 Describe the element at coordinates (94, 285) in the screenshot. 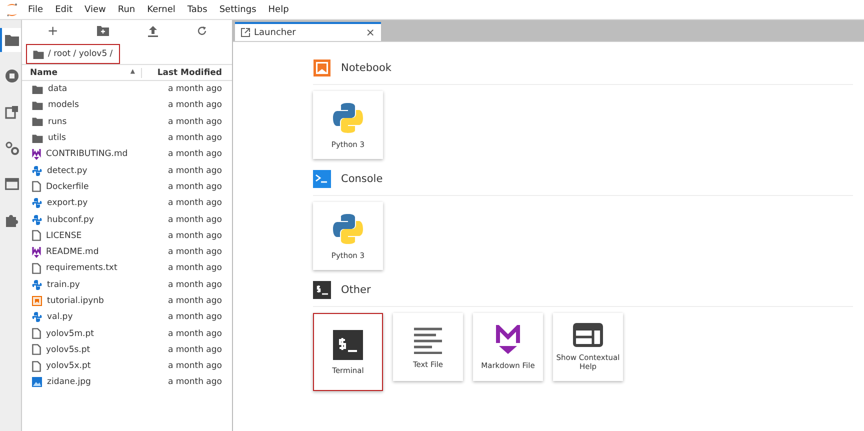

I see `file-name: train.py` at that location.